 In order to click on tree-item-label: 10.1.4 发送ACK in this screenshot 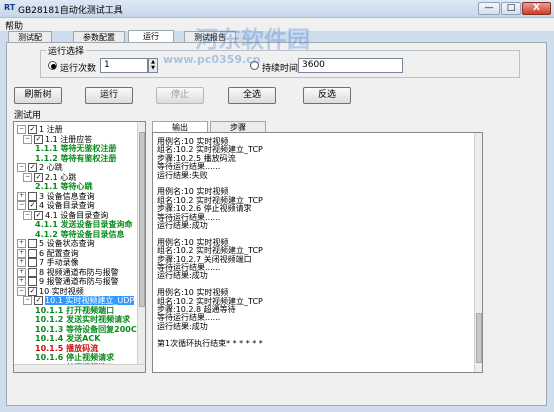, I will do `click(68, 338)`.